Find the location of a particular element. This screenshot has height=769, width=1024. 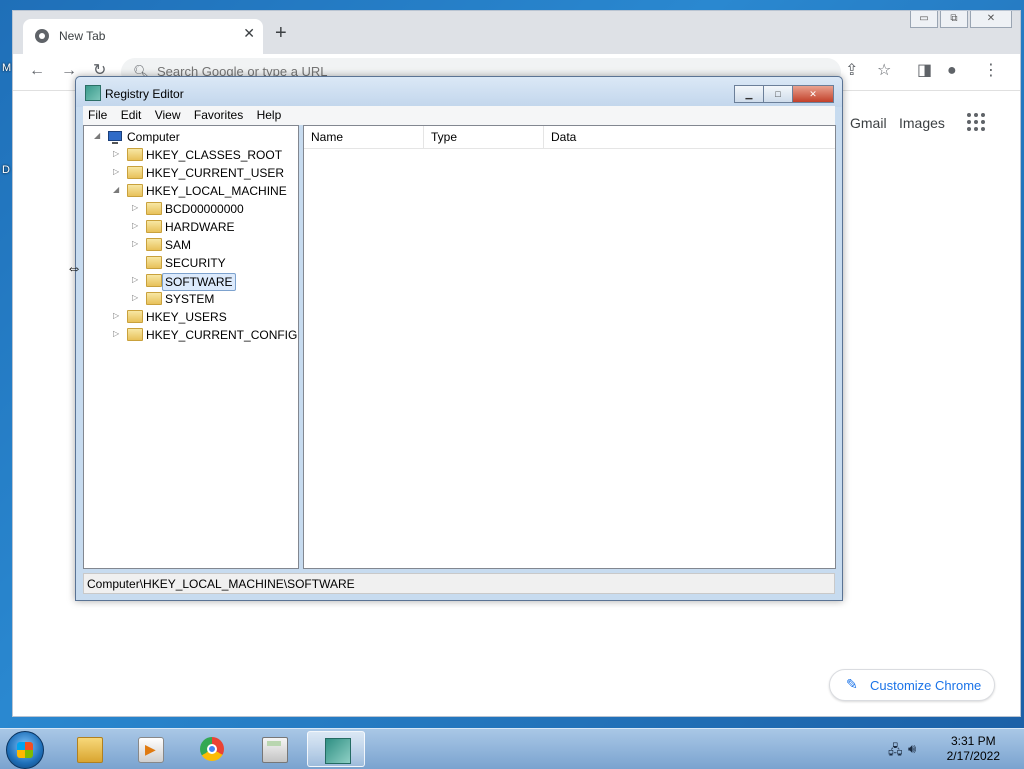

menu-file: File is located at coordinates (97, 115).